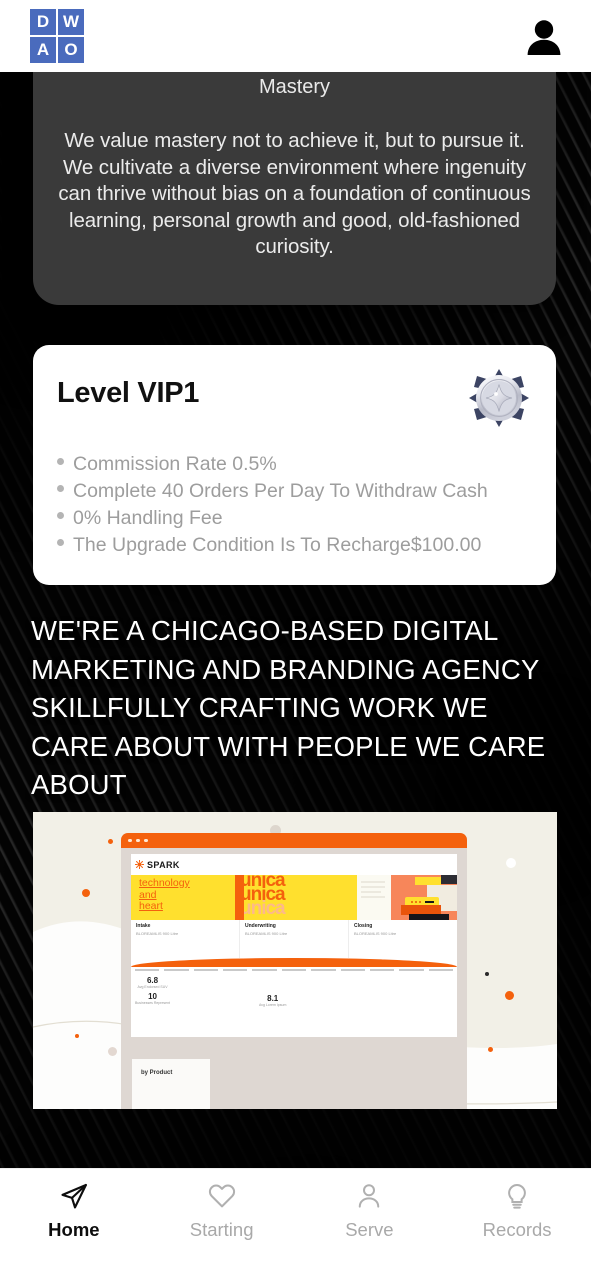 This screenshot has width=591, height=1263. I want to click on logo-tile-d: D, so click(43, 22).